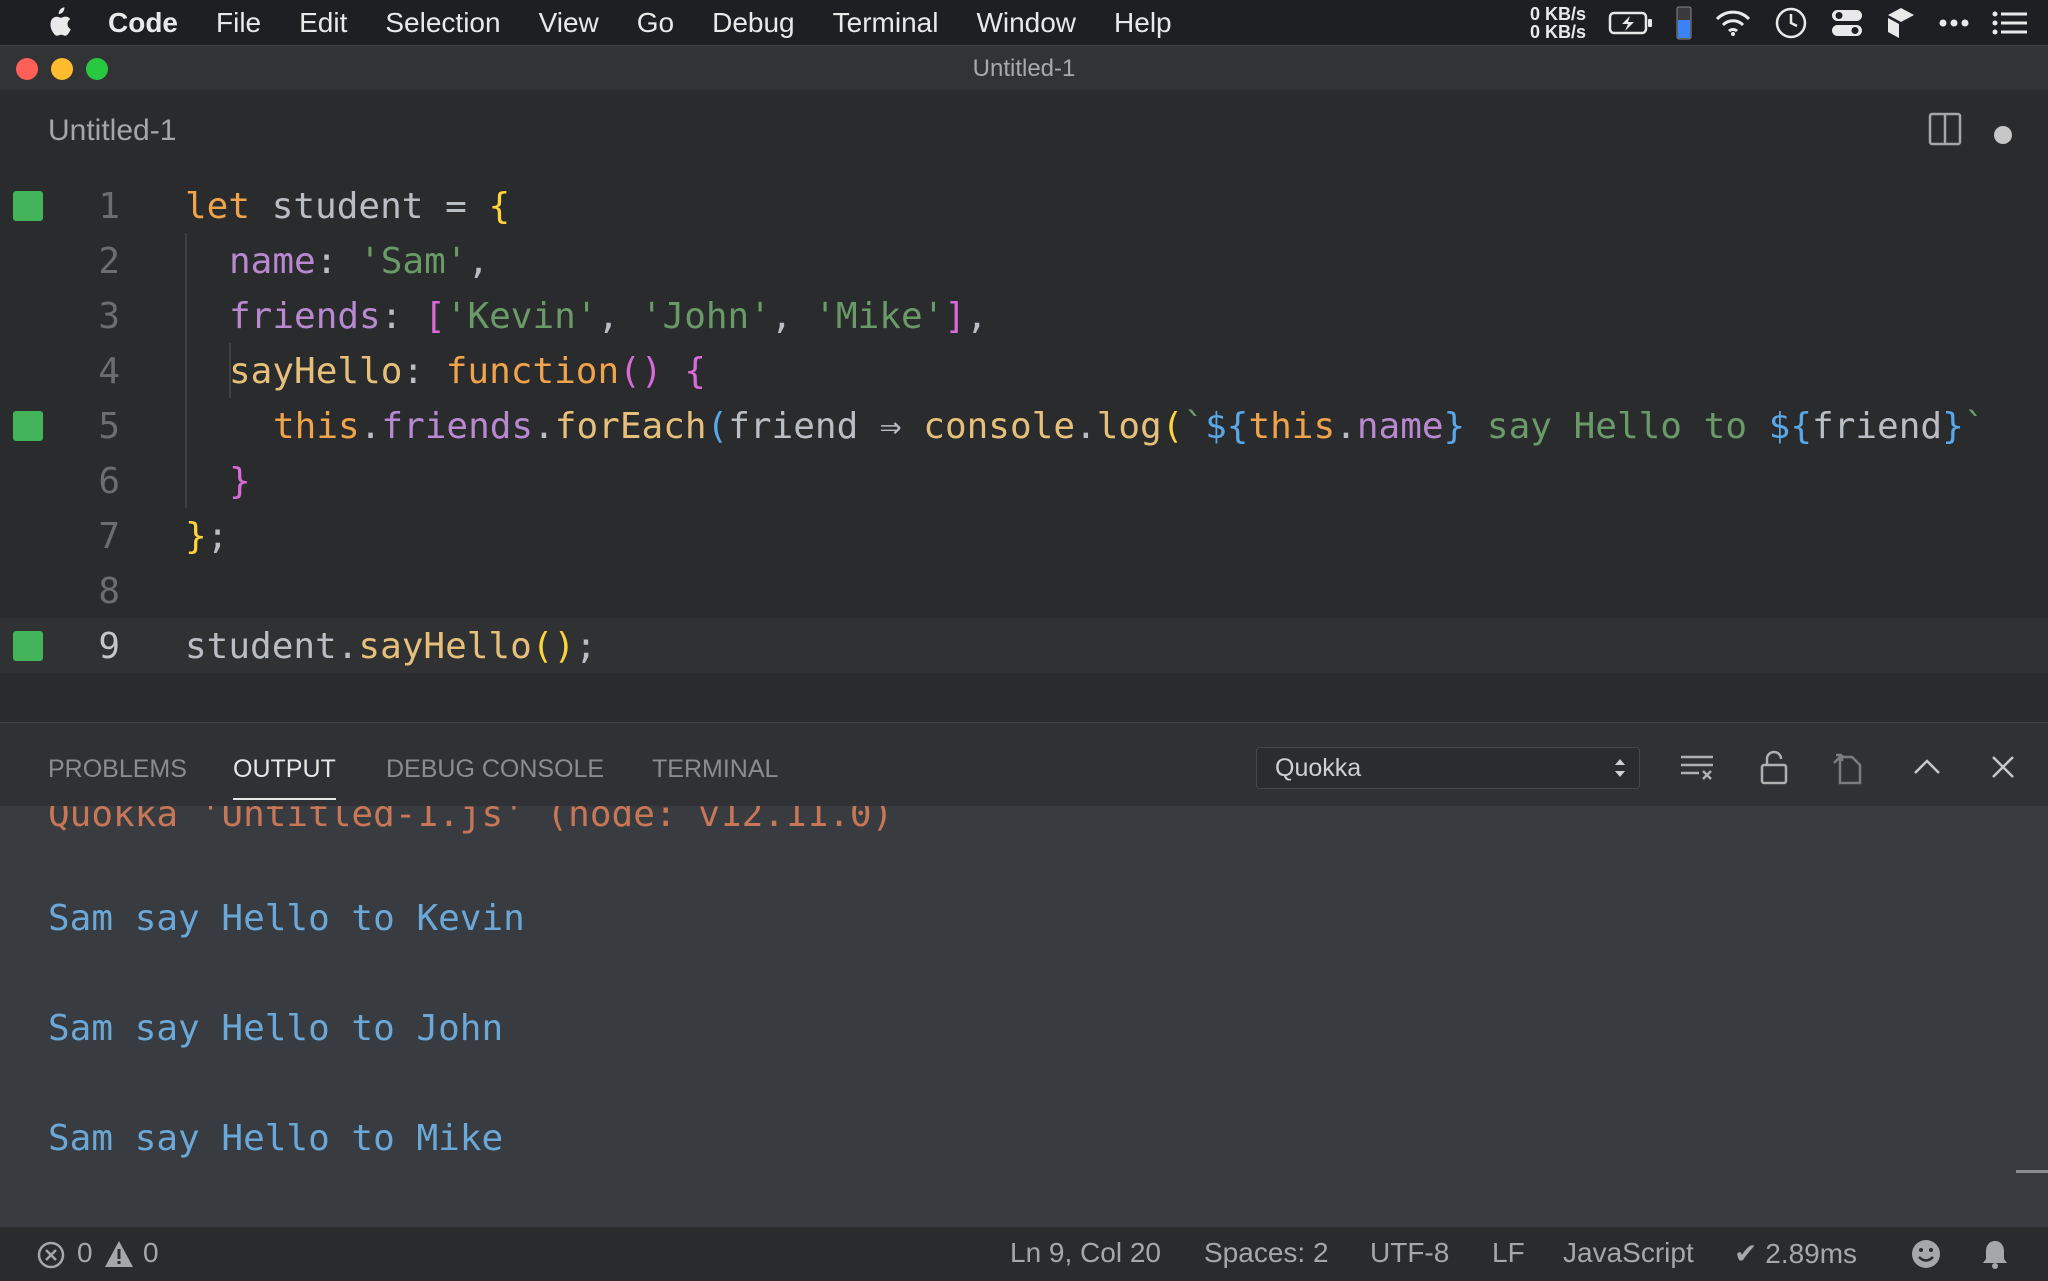 This screenshot has height=1281, width=2048. Describe the element at coordinates (27, 69) in the screenshot. I see `close-window-button` at that location.